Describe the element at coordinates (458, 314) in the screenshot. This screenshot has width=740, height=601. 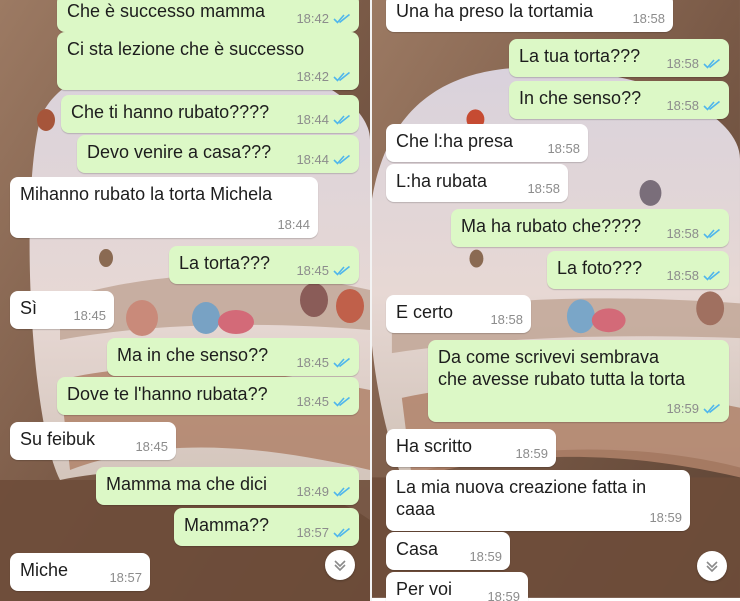
I see `incoming-message-bubble: E certo 18:58` at that location.